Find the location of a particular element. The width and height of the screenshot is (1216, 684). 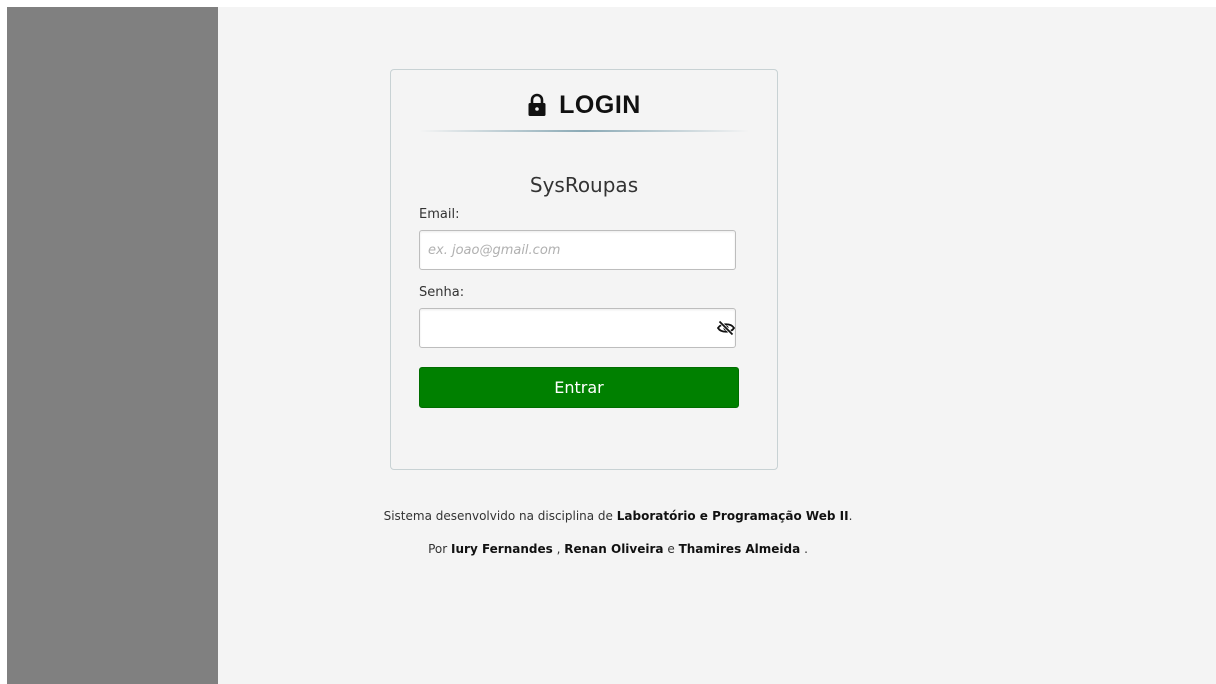

password-field is located at coordinates (568, 328).